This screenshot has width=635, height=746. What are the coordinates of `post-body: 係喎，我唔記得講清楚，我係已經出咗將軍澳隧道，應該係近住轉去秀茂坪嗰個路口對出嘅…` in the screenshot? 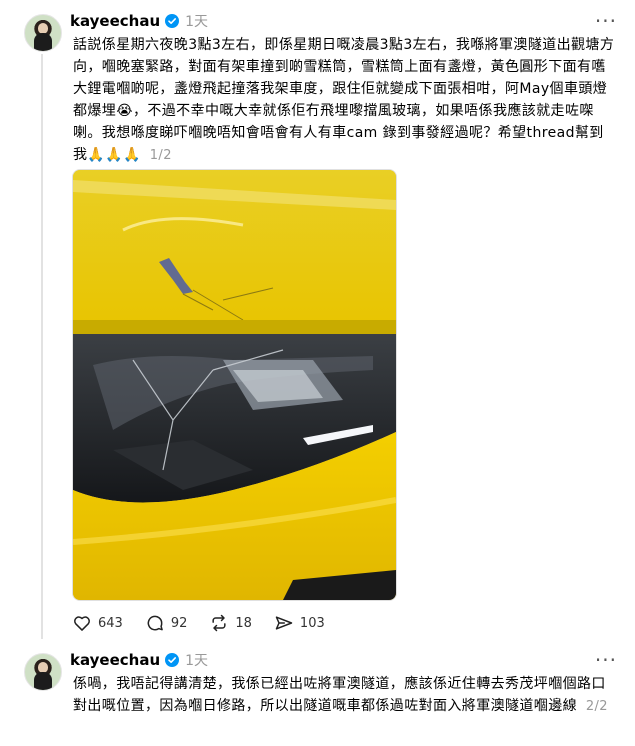 It's located at (339, 695).